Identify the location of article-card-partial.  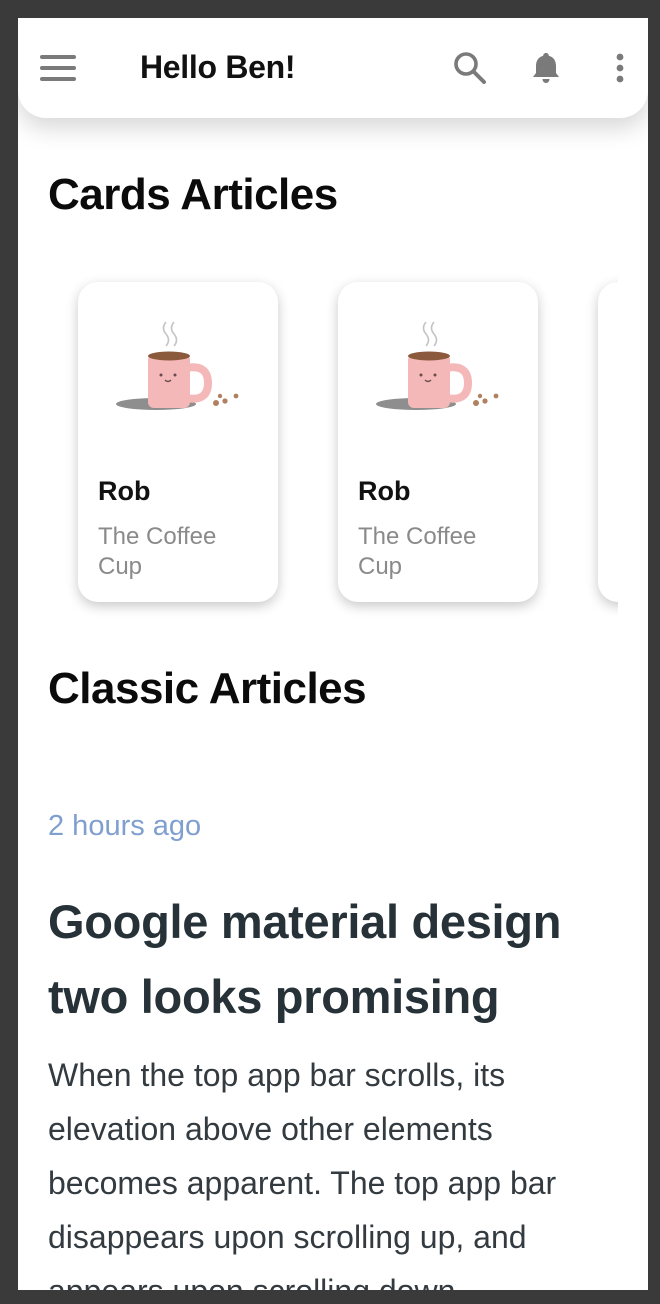
(608, 442).